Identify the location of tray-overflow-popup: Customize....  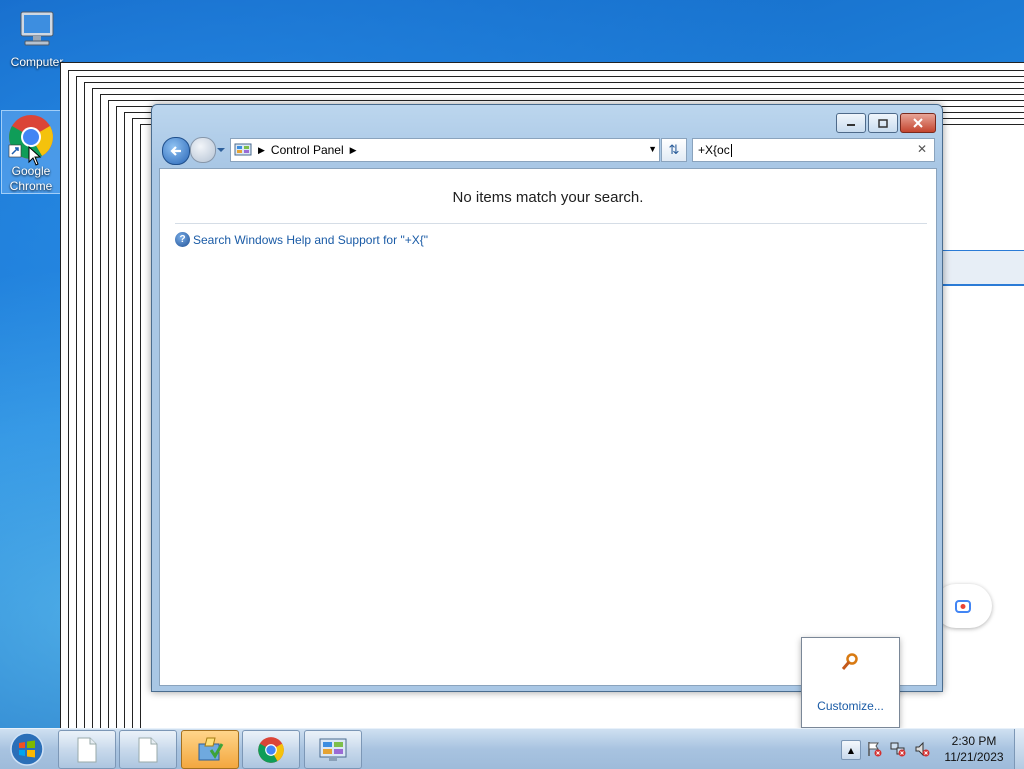
(850, 682).